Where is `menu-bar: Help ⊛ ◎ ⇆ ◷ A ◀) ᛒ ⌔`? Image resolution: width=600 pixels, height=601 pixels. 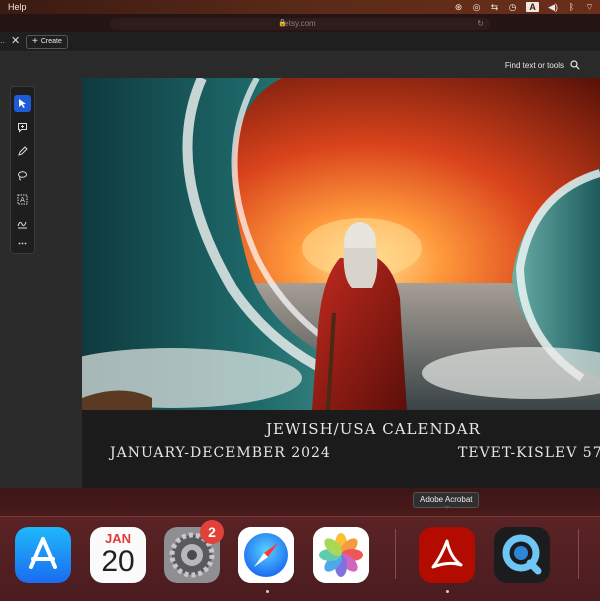
menu-bar: Help ⊛ ◎ ⇆ ◷ A ◀) ᛒ ⌔ is located at coordinates (300, 7).